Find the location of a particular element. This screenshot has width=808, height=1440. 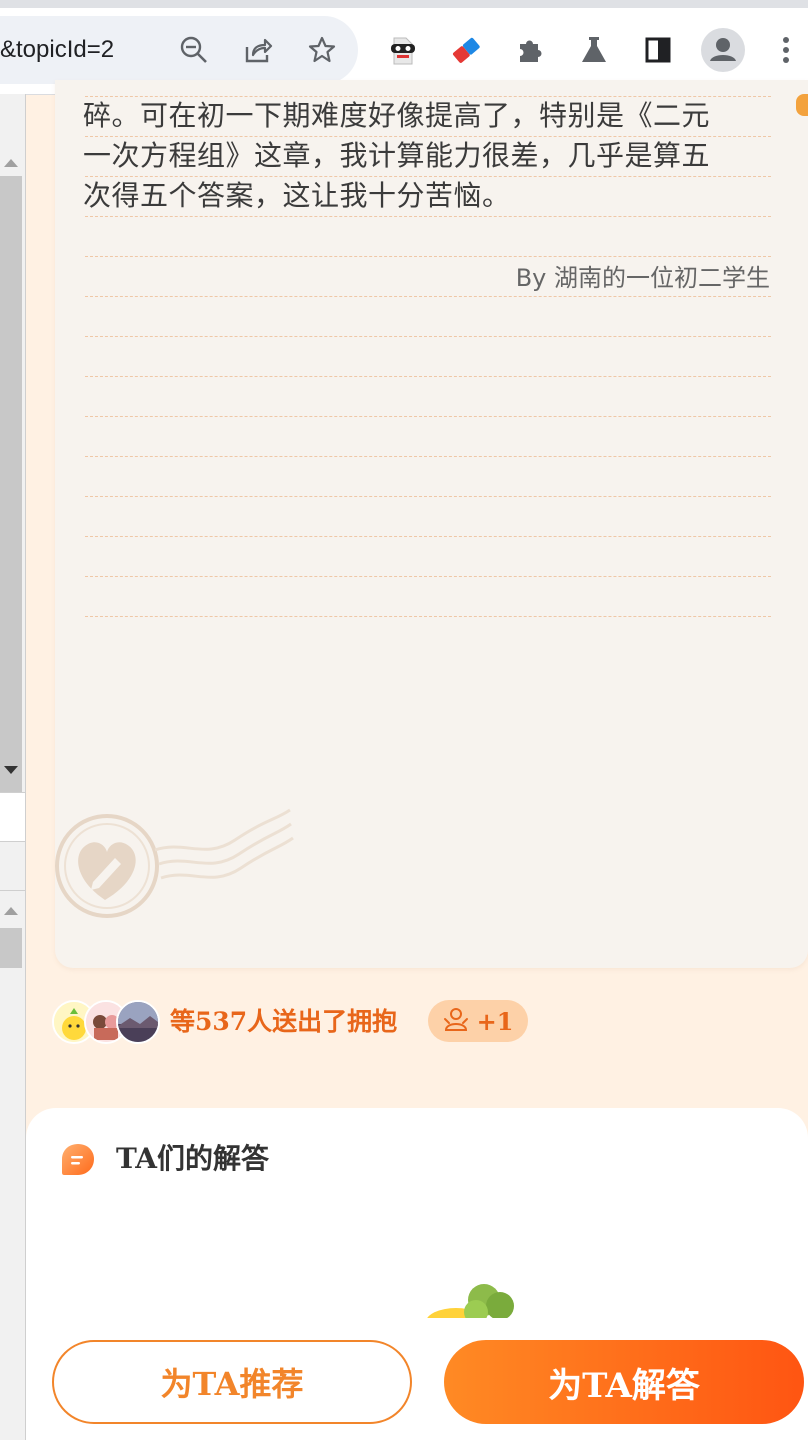

hug-plus-one-button: +1 is located at coordinates (478, 1021).